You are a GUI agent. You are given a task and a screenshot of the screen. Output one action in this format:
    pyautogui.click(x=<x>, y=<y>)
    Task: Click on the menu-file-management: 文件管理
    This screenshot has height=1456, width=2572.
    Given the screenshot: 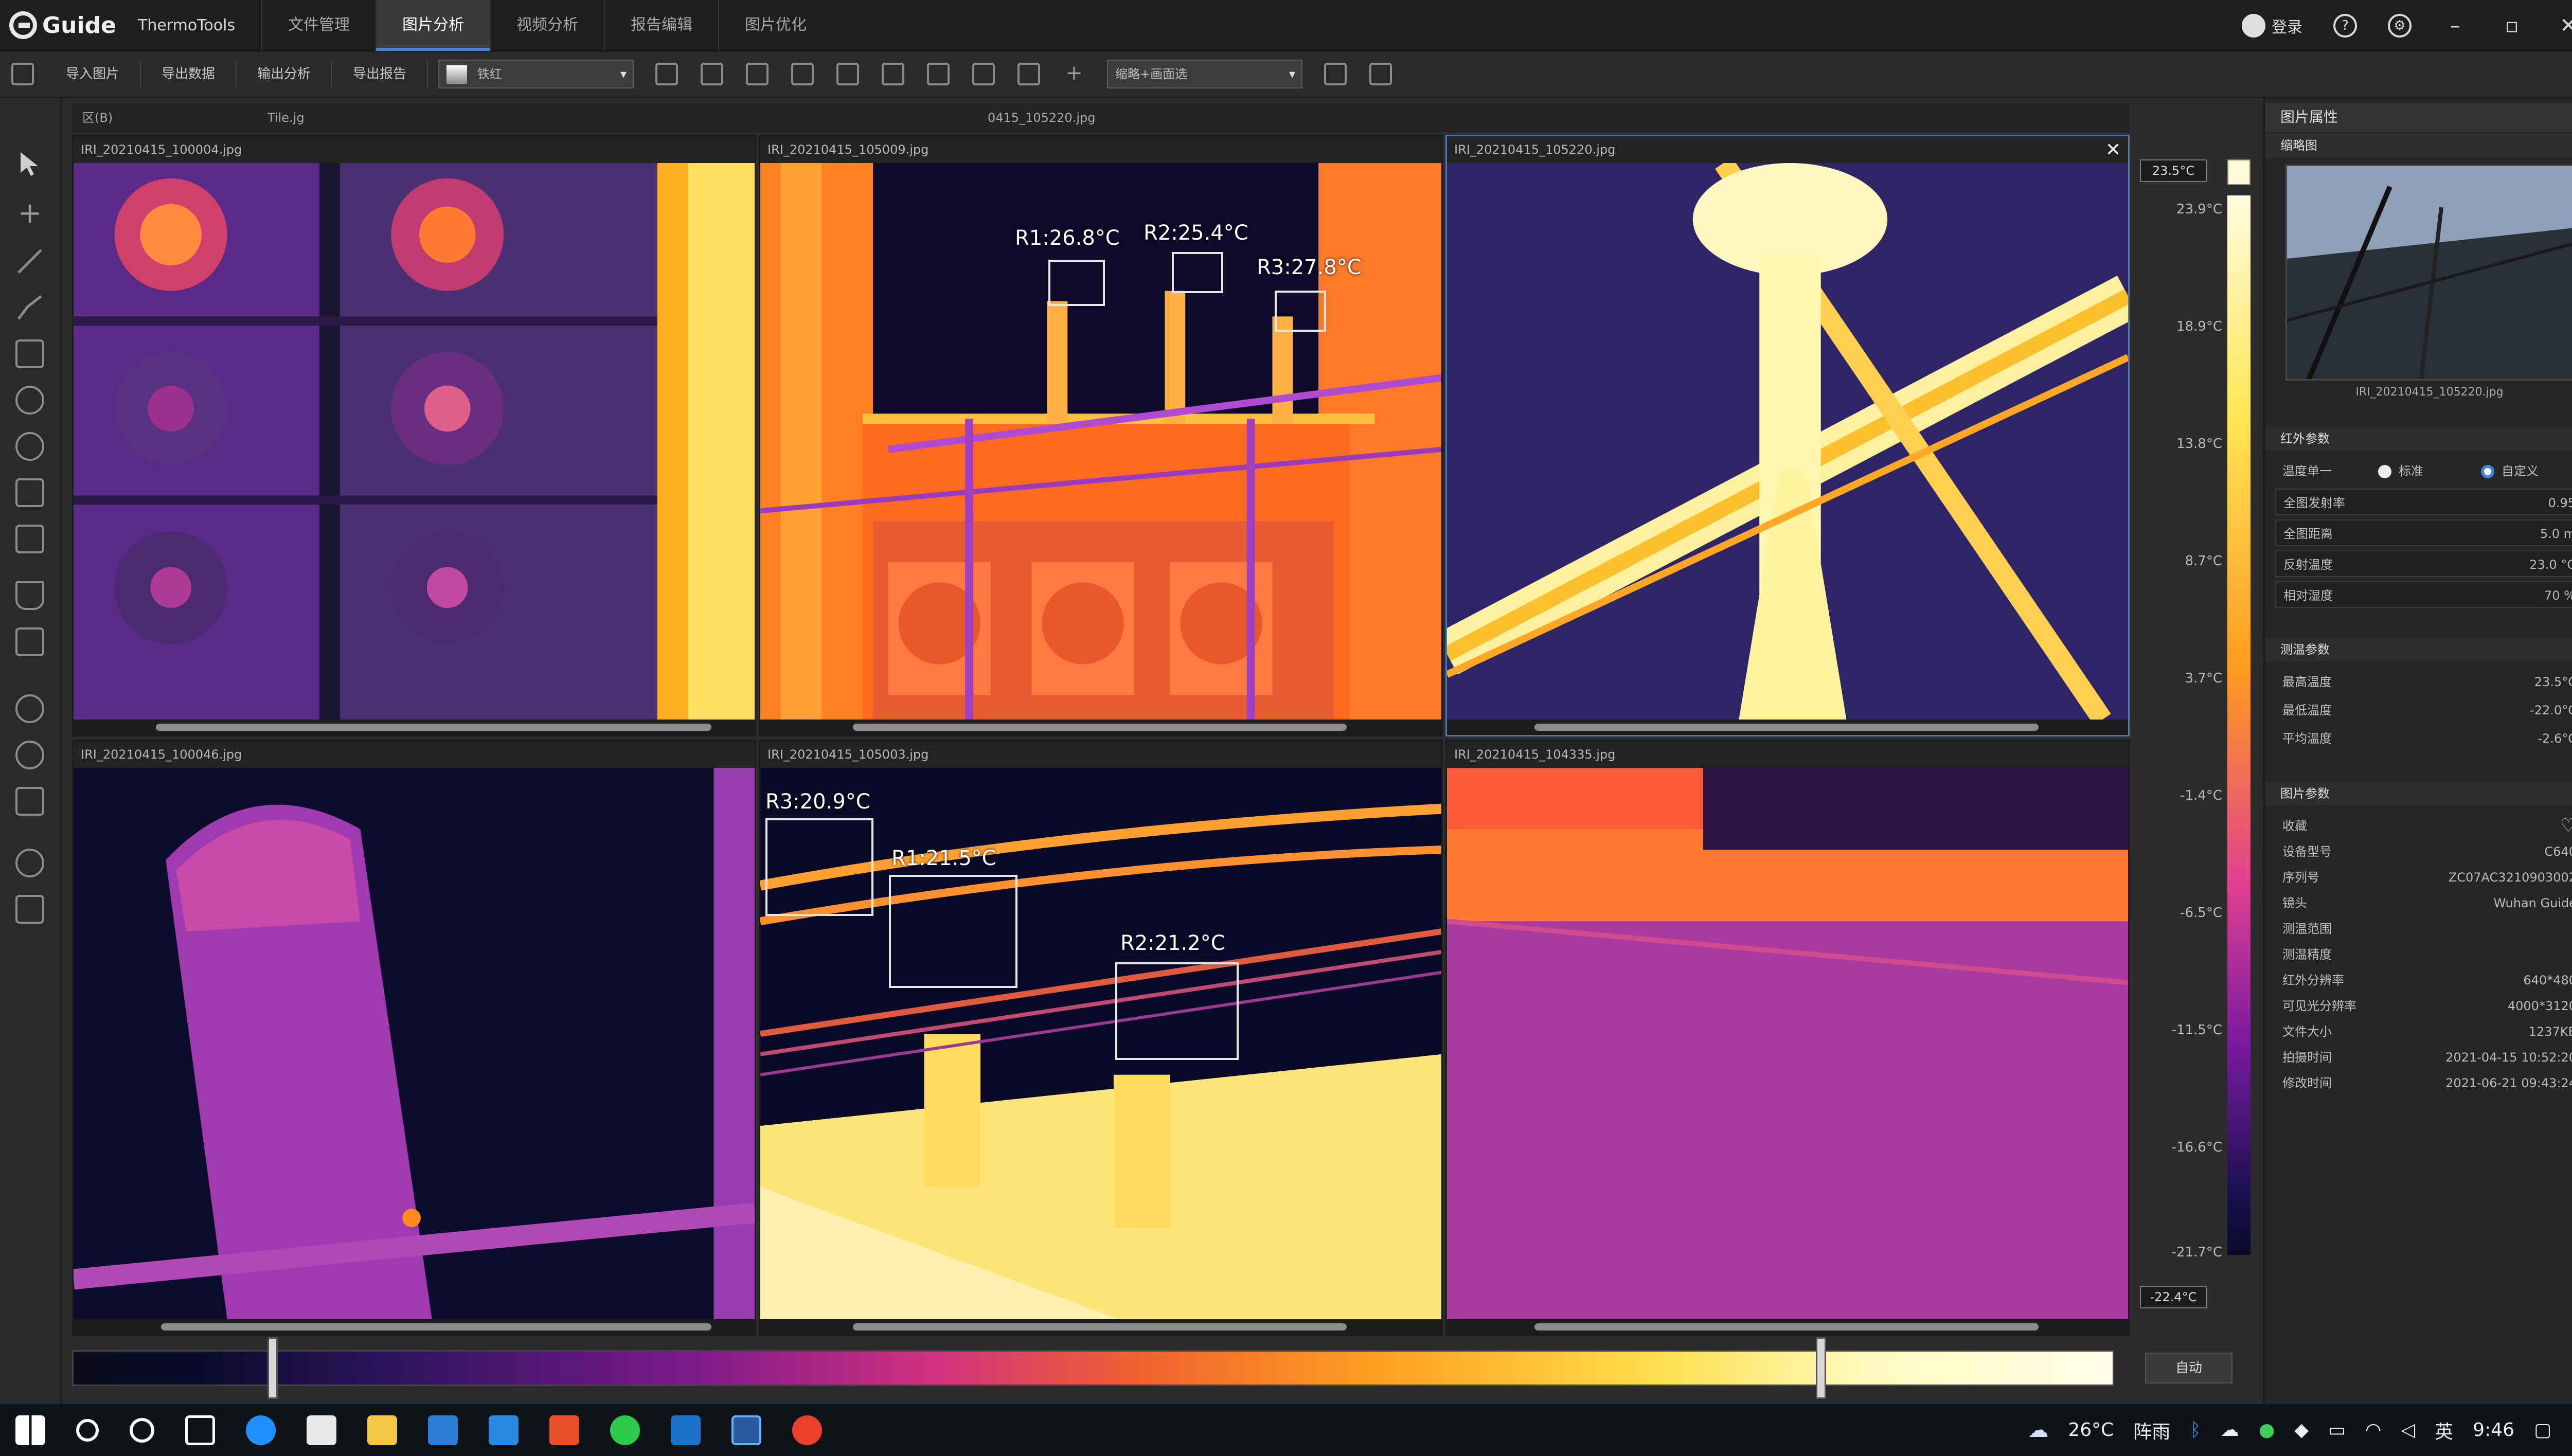 What is the action you would take?
    pyautogui.click(x=318, y=25)
    